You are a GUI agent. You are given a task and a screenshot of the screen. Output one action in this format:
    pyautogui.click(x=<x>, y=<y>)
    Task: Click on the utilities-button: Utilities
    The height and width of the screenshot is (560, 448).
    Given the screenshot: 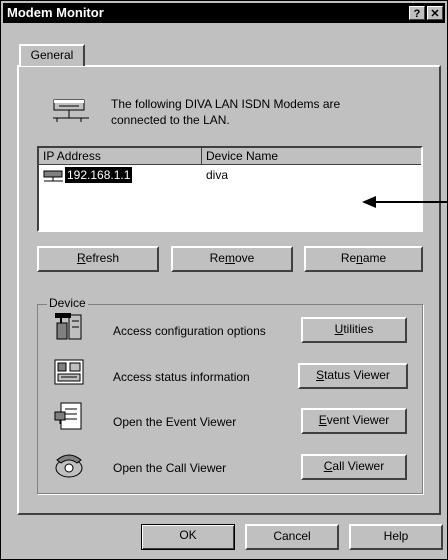 What is the action you would take?
    pyautogui.click(x=354, y=330)
    